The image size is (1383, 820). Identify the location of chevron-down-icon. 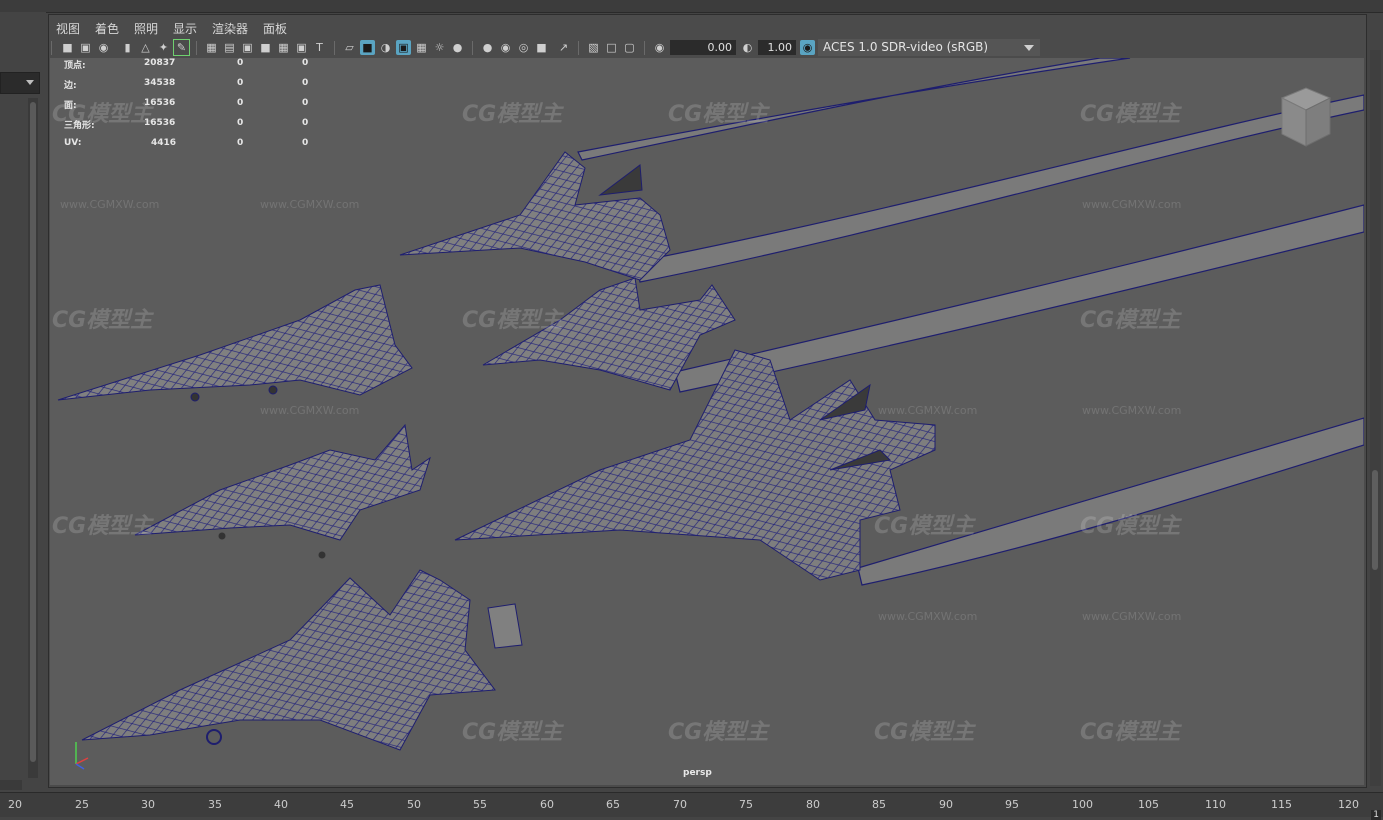
(1029, 48).